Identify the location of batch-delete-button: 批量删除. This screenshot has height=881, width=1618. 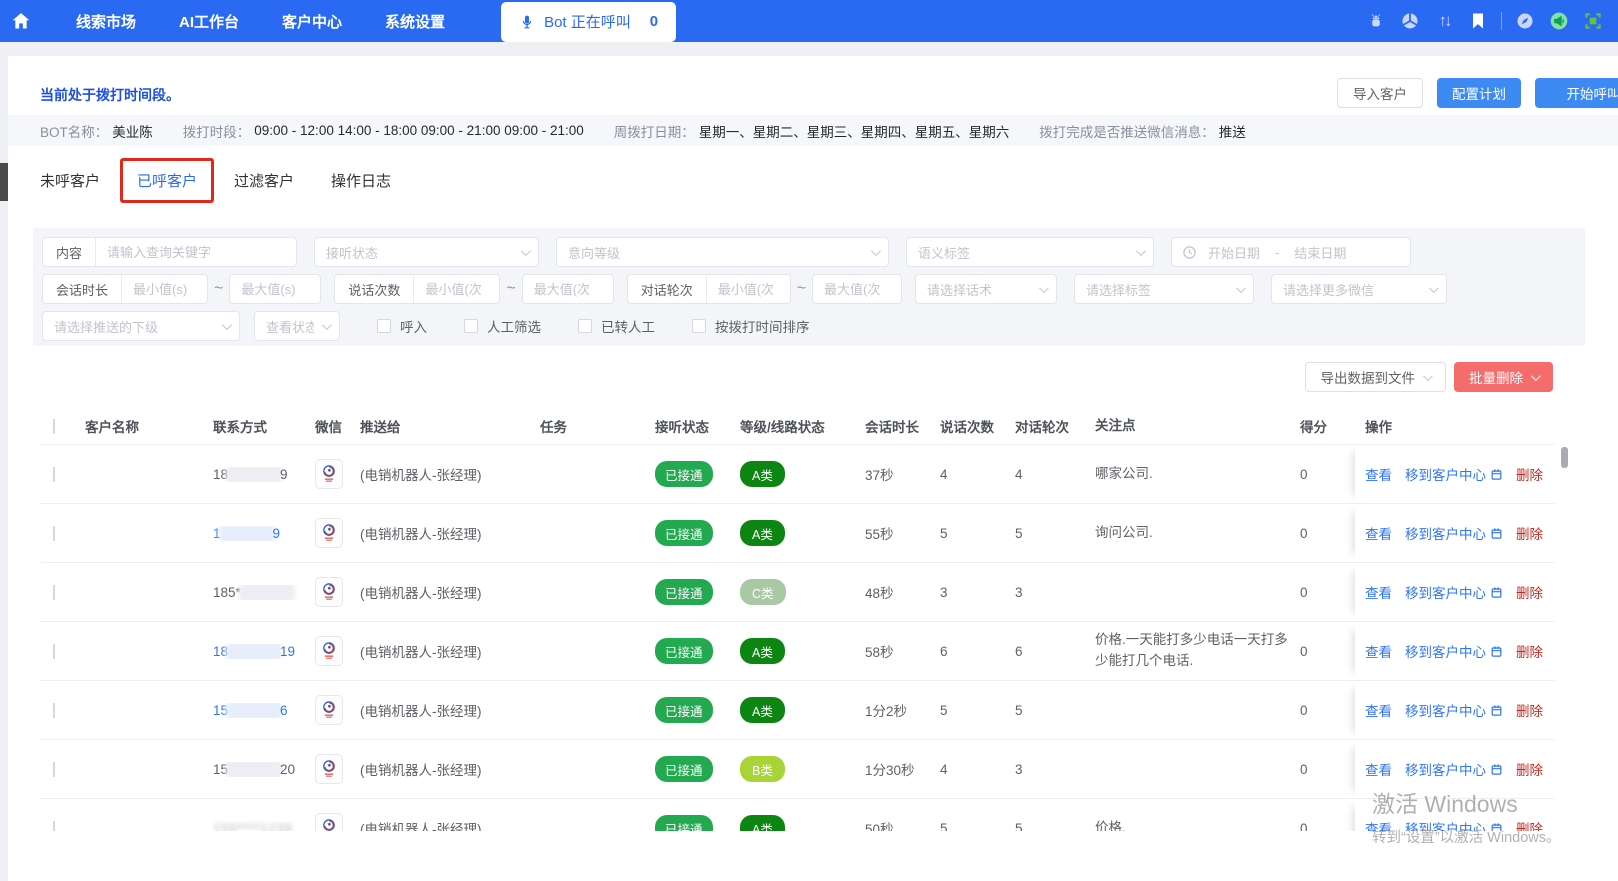
(1503, 377).